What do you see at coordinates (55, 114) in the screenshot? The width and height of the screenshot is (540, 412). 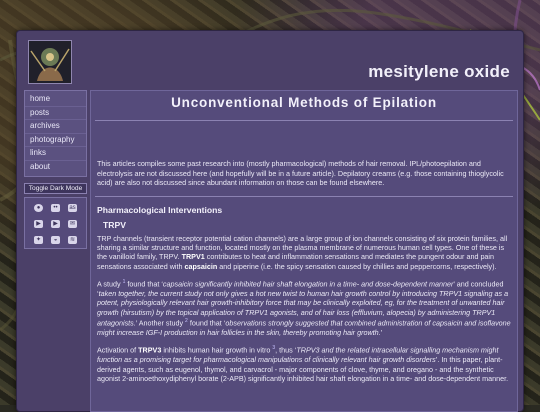 I see `nav-item-posts: posts` at bounding box center [55, 114].